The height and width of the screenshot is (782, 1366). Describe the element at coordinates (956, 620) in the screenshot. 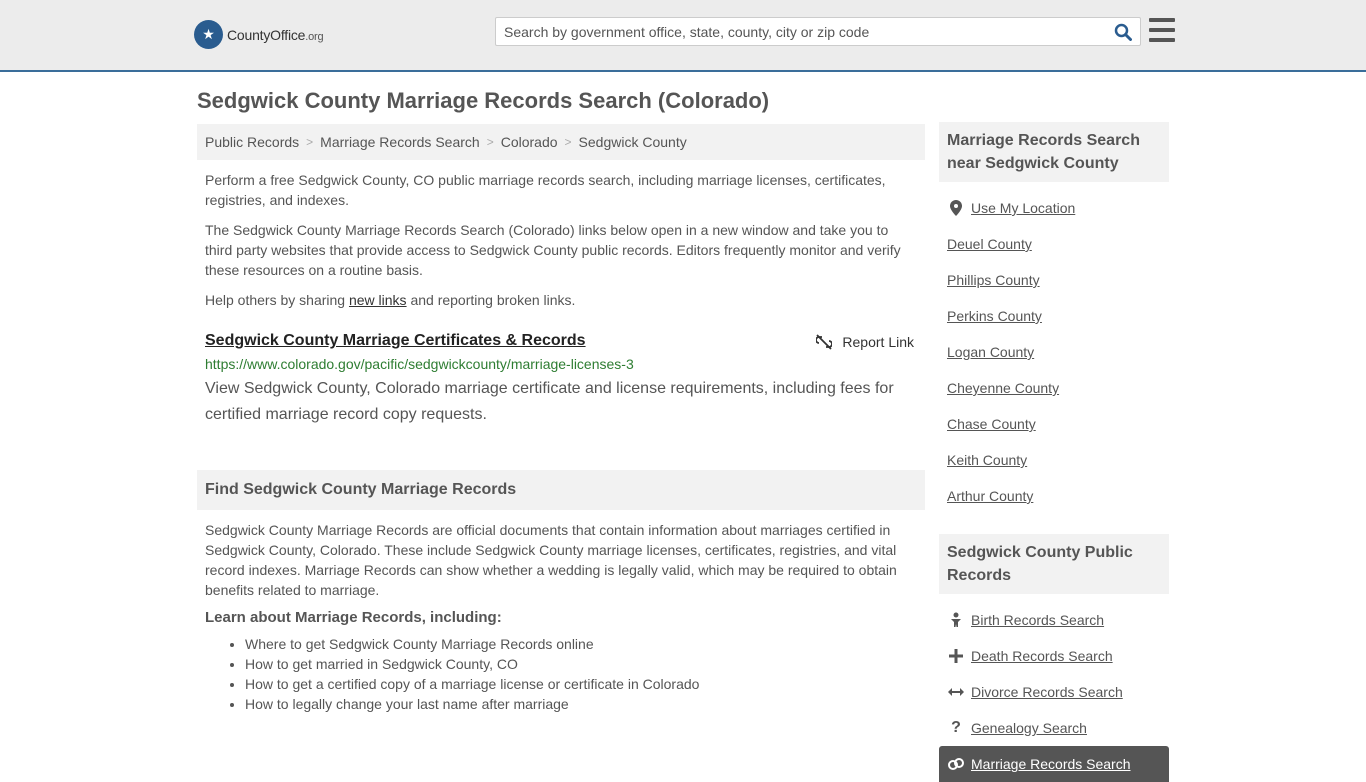

I see `baby-icon` at that location.